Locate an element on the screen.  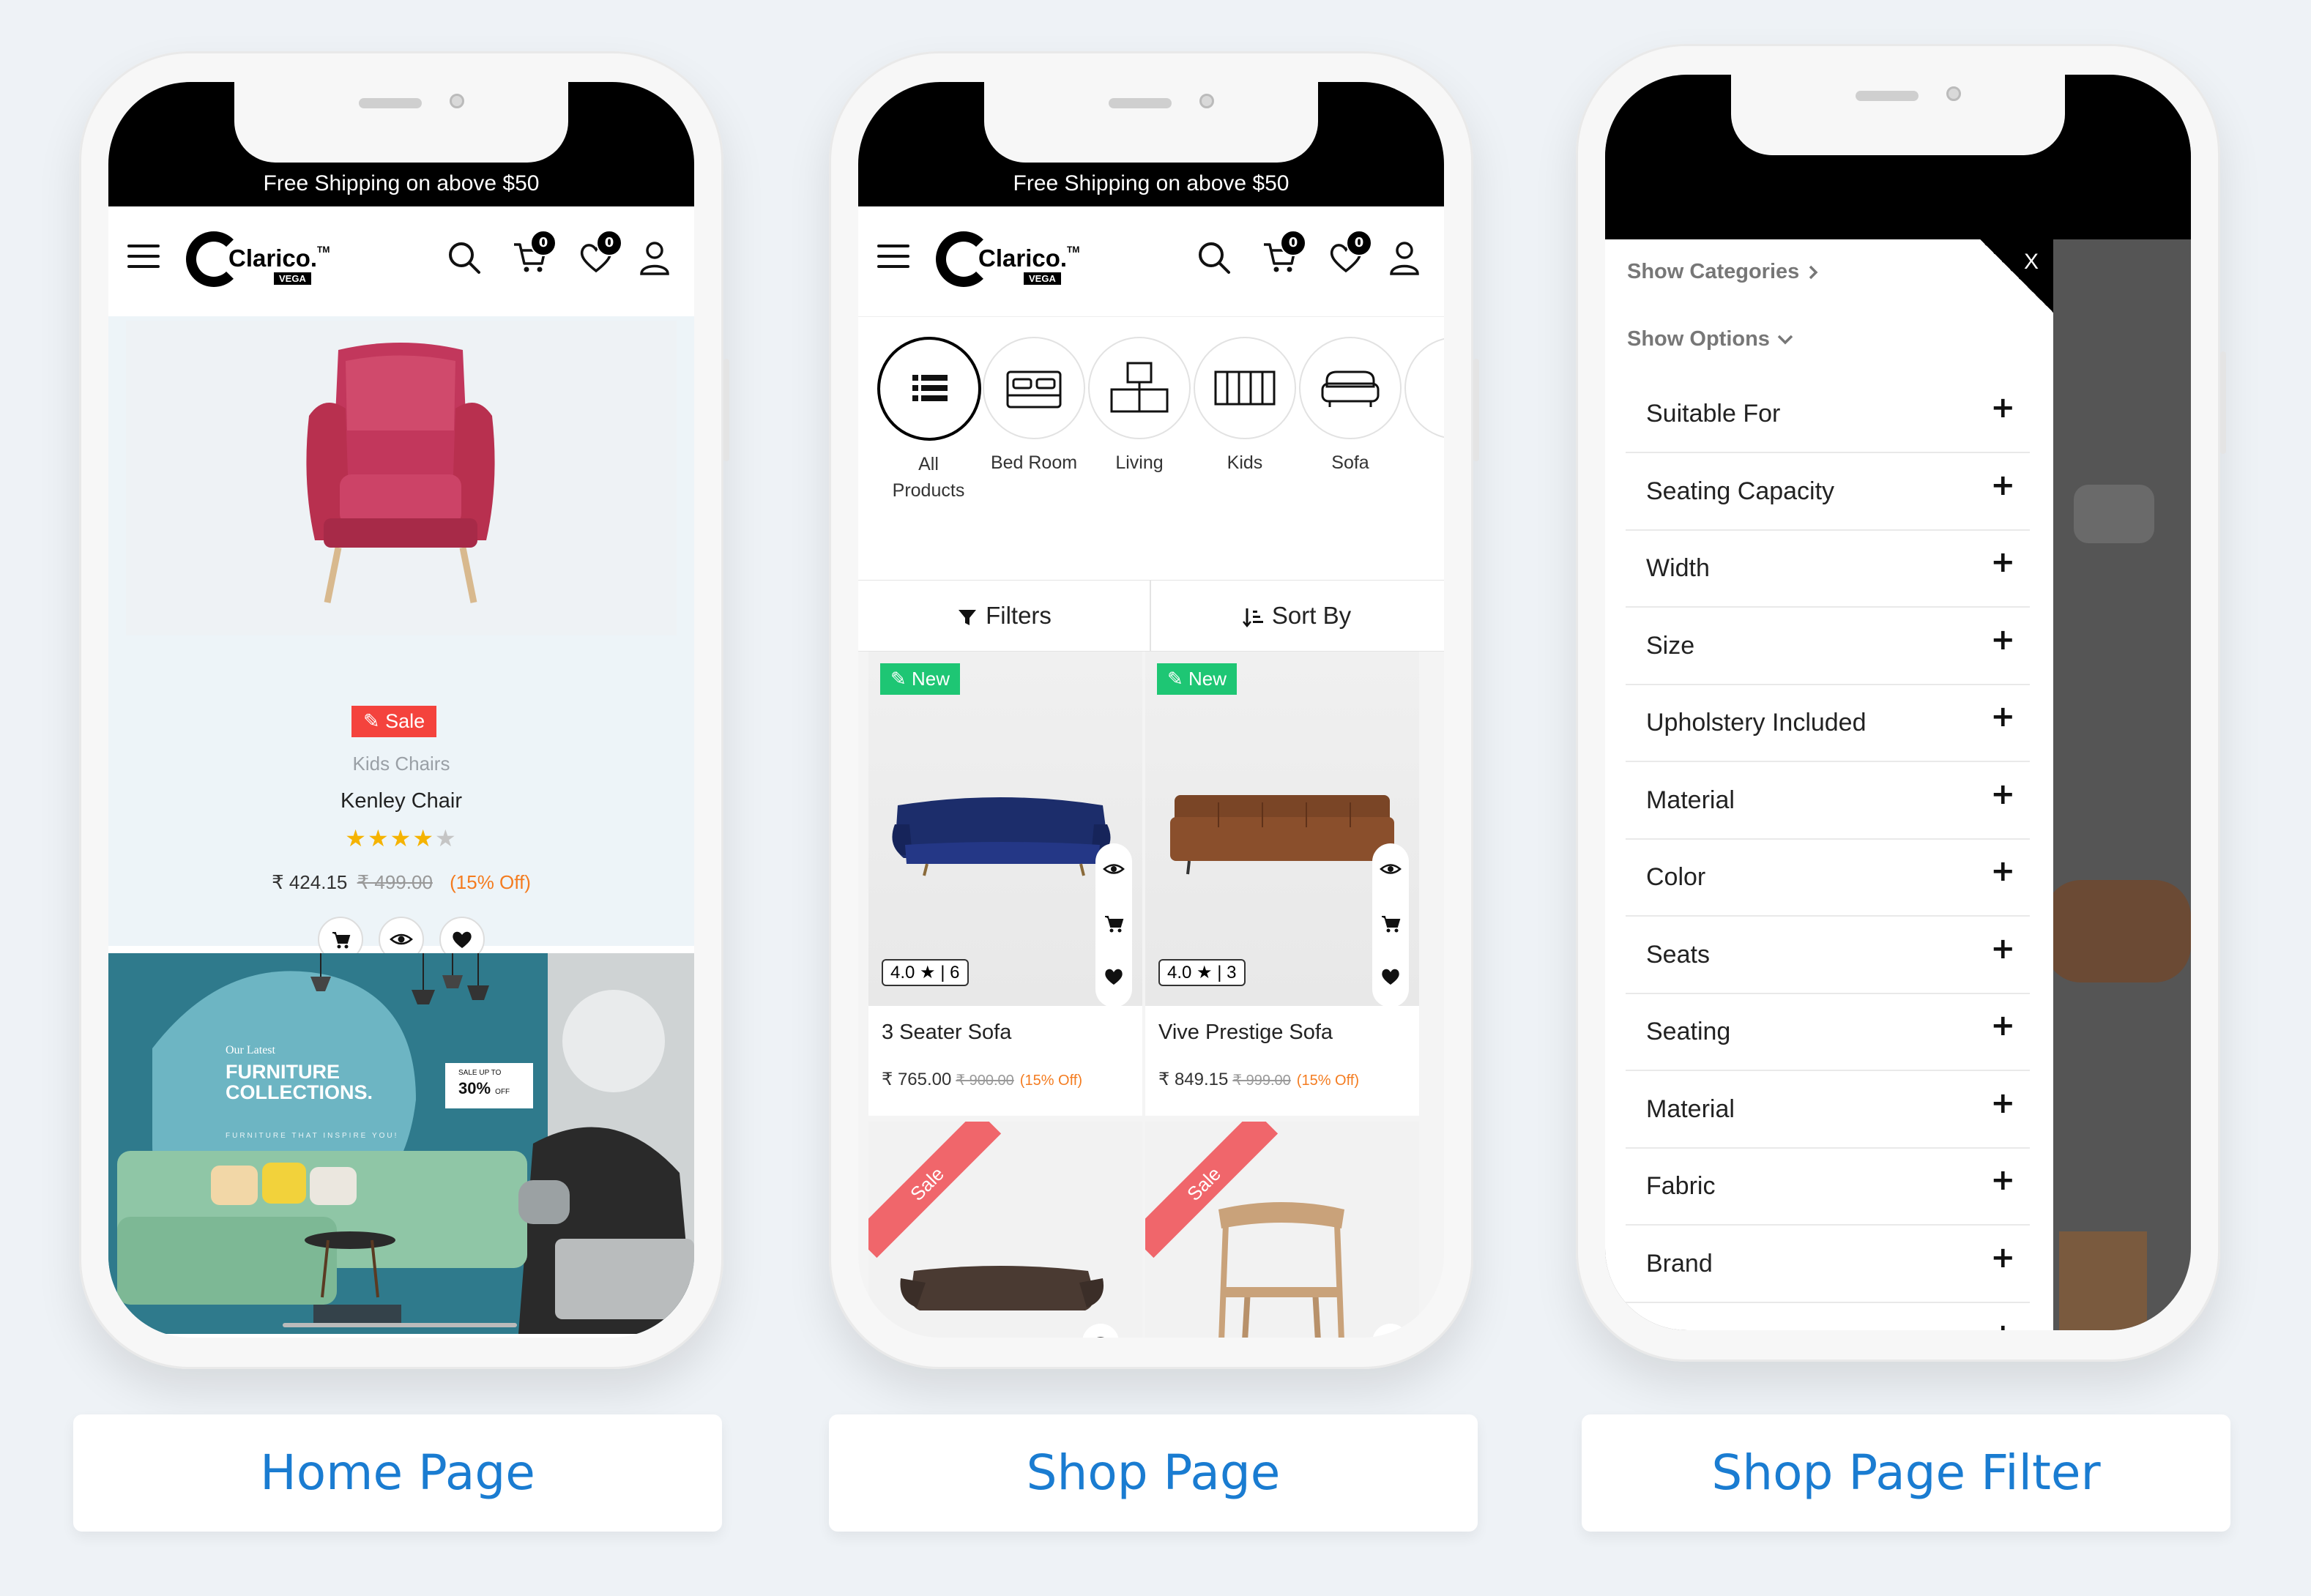
home-indicator is located at coordinates (400, 1325).